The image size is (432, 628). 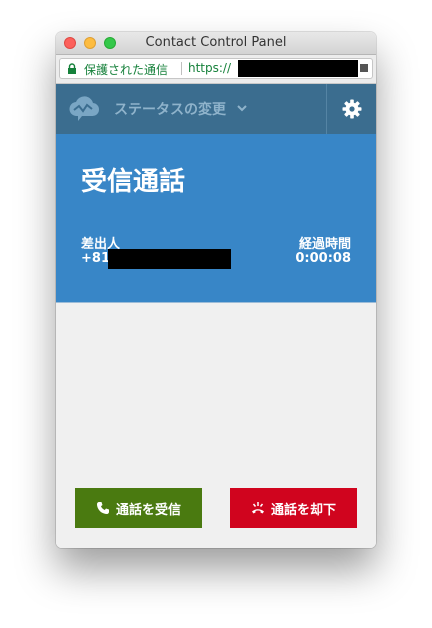 What do you see at coordinates (303, 510) in the screenshot?
I see `decline-call-label: 通話を却下` at bounding box center [303, 510].